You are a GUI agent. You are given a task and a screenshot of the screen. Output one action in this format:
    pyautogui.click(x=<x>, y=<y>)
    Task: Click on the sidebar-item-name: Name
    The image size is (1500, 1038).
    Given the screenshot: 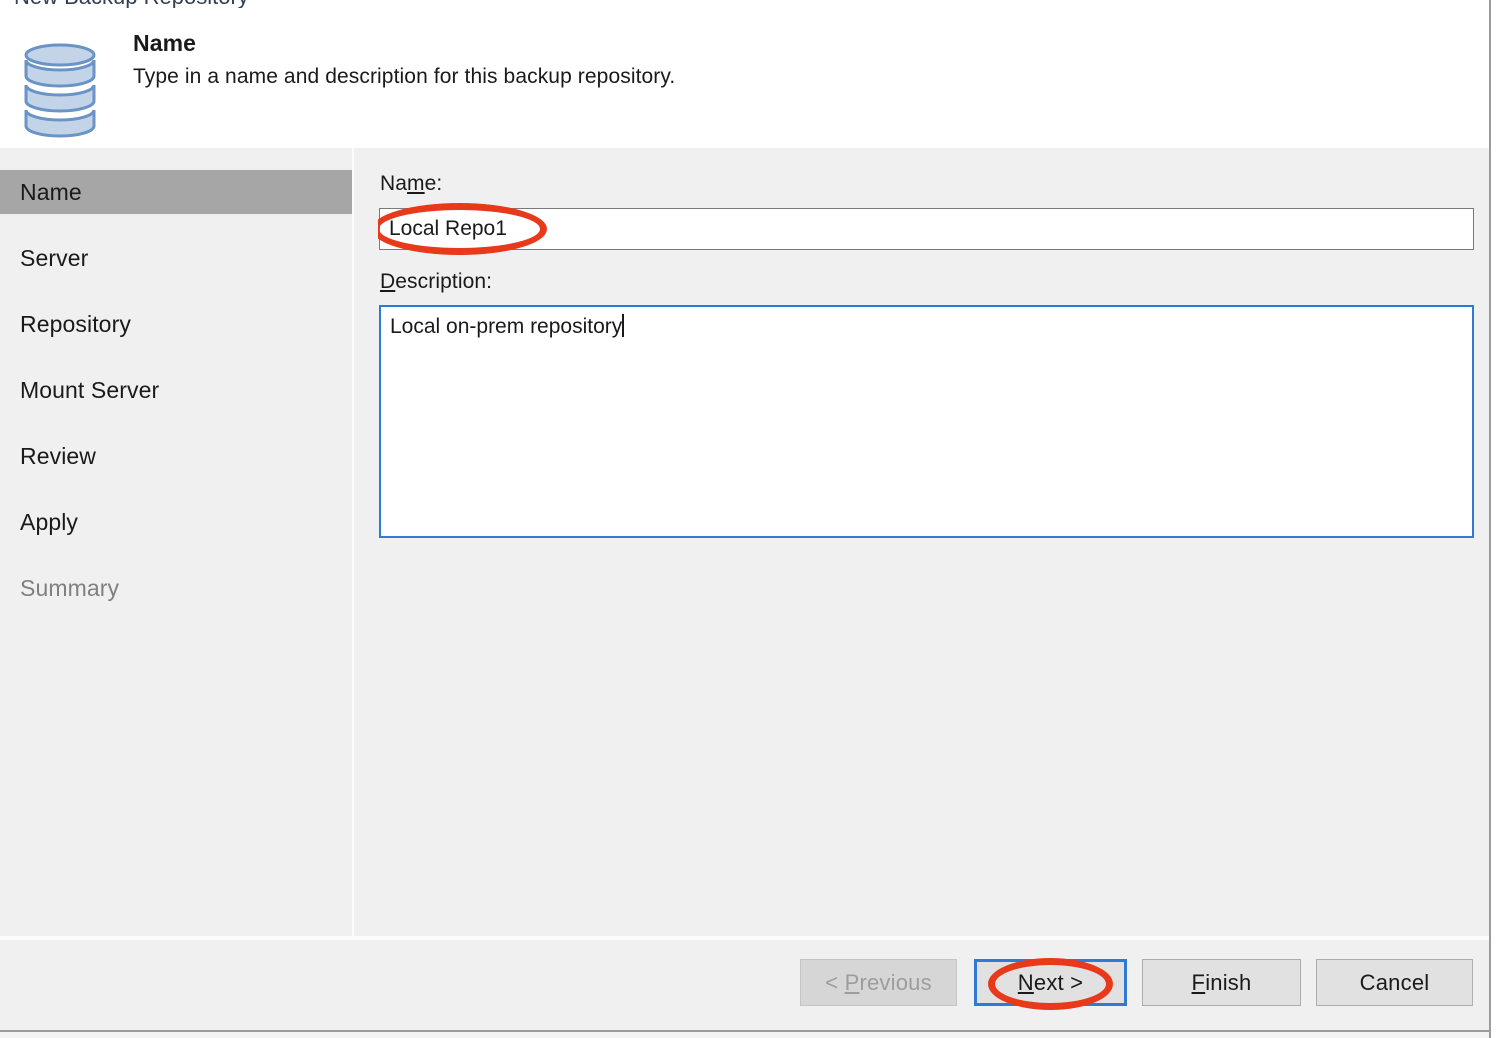 What is the action you would take?
    pyautogui.click(x=176, y=192)
    